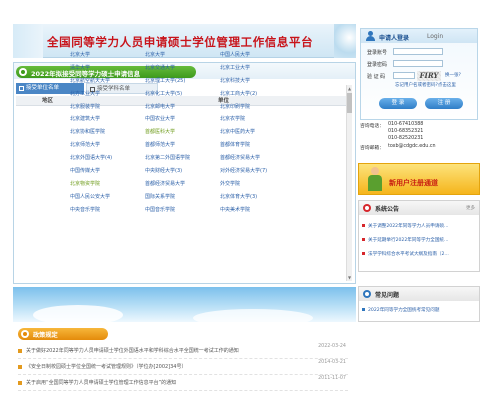  What do you see at coordinates (90, 196) in the screenshot?
I see `unit-link: 中国人民公安大学` at bounding box center [90, 196].